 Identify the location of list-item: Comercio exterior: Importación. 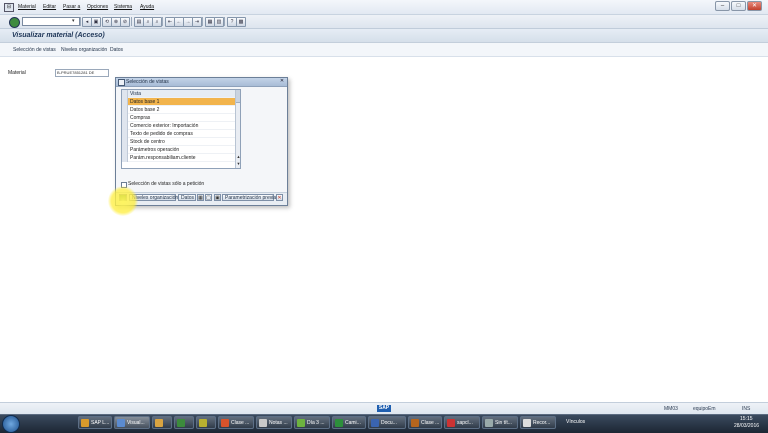
(178, 126).